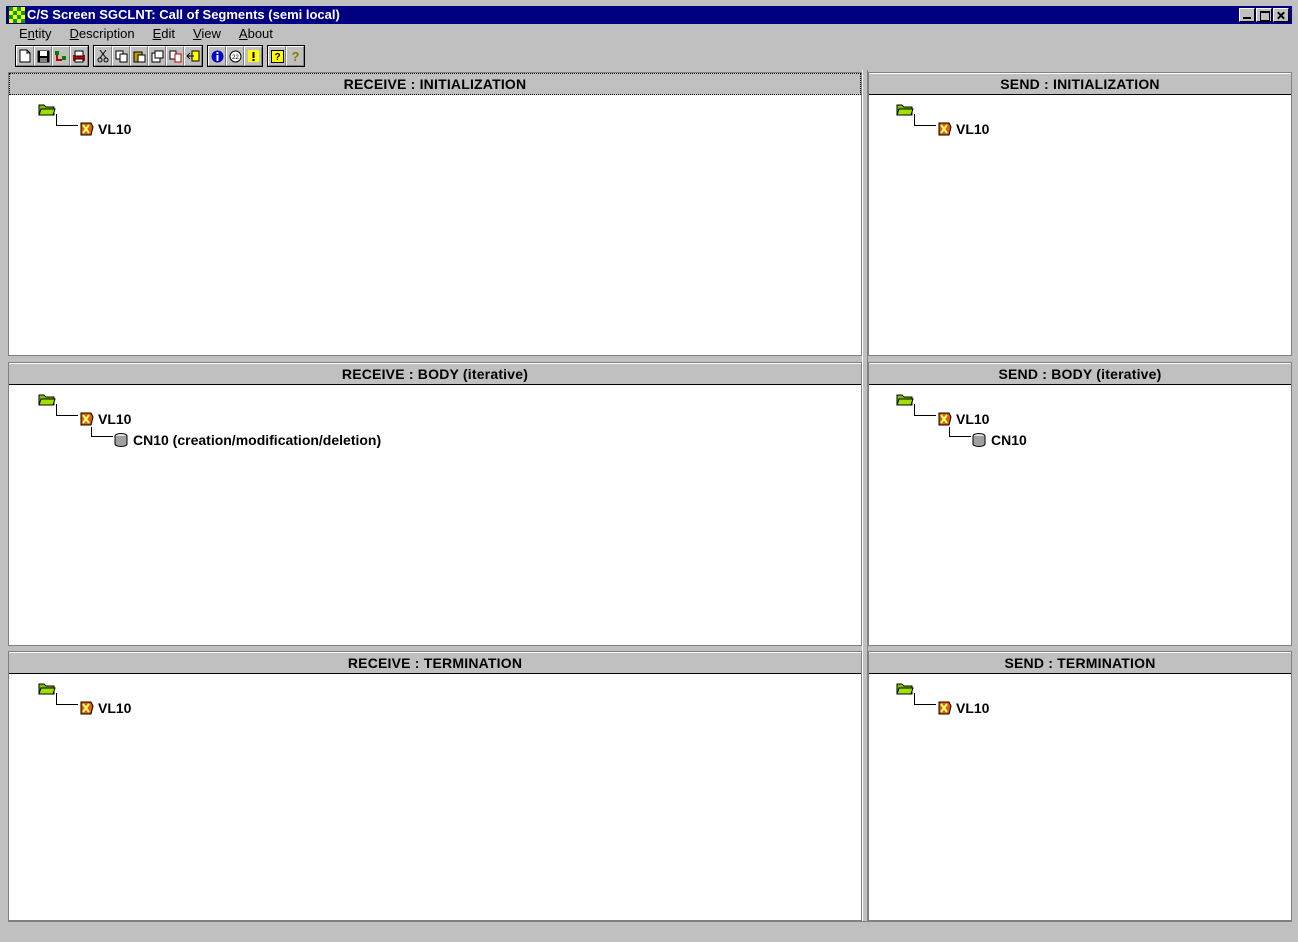  I want to click on toolbar-group-edit, so click(148, 56).